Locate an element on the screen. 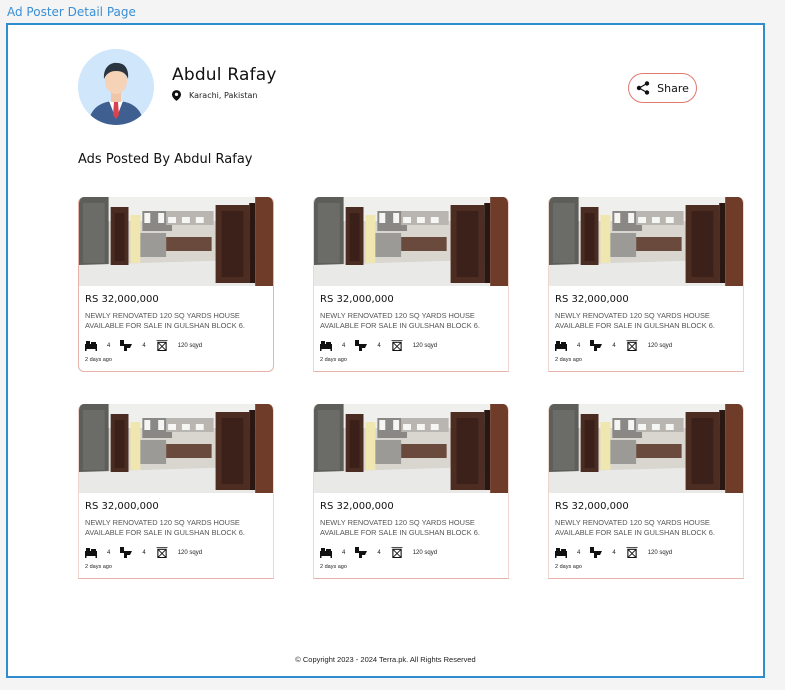  share-button: Share is located at coordinates (662, 88).